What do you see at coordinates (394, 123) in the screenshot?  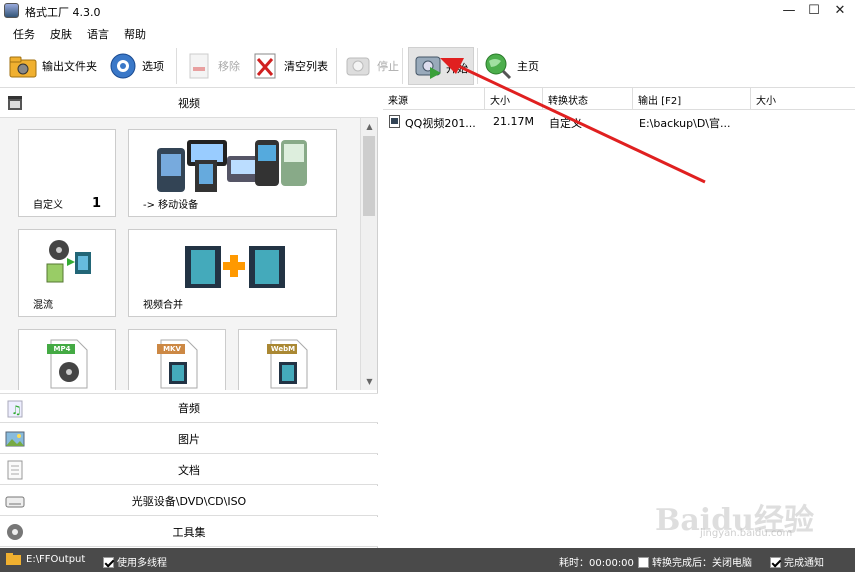 I see `file-icon` at bounding box center [394, 123].